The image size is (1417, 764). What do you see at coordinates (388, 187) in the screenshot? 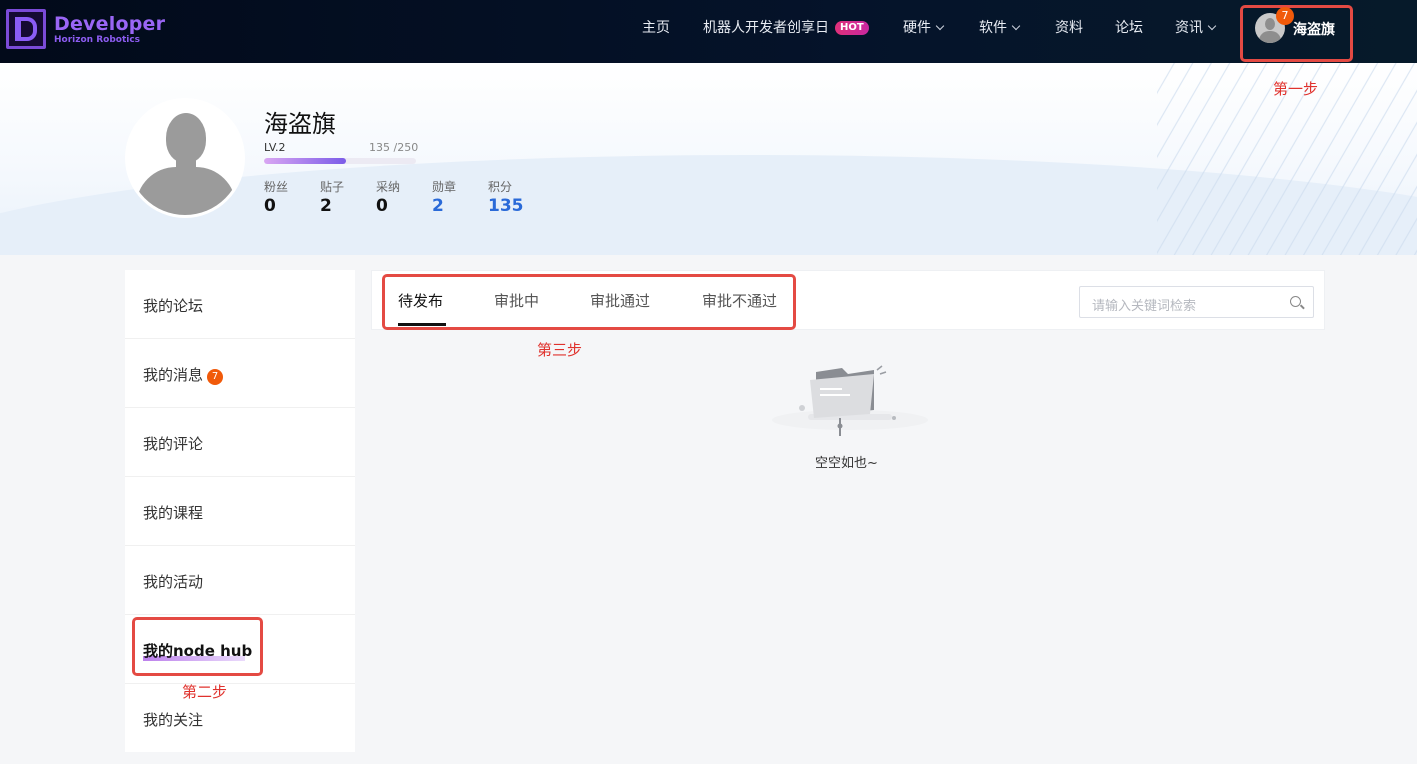
I see `stat-accepted-label: 采纳` at bounding box center [388, 187].